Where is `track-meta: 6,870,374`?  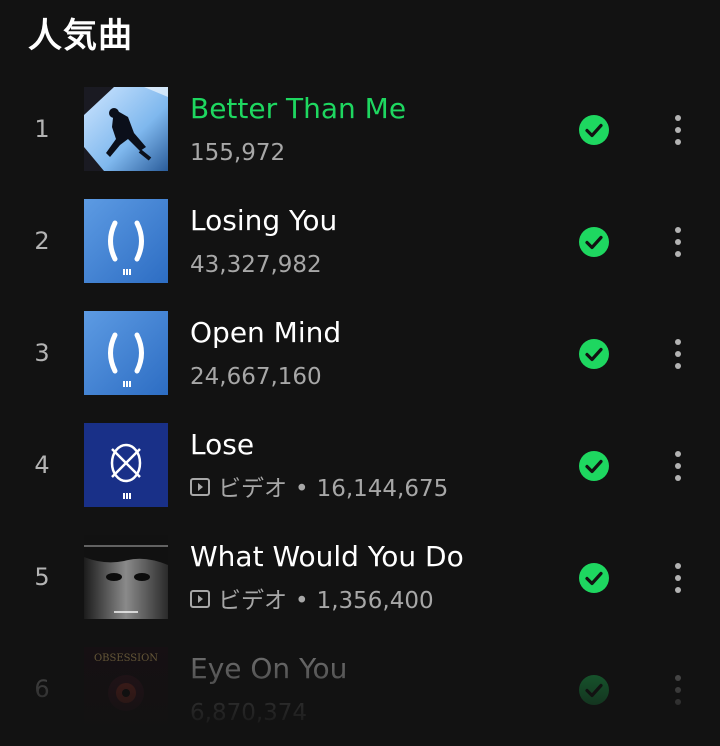 track-meta: 6,870,374 is located at coordinates (248, 713).